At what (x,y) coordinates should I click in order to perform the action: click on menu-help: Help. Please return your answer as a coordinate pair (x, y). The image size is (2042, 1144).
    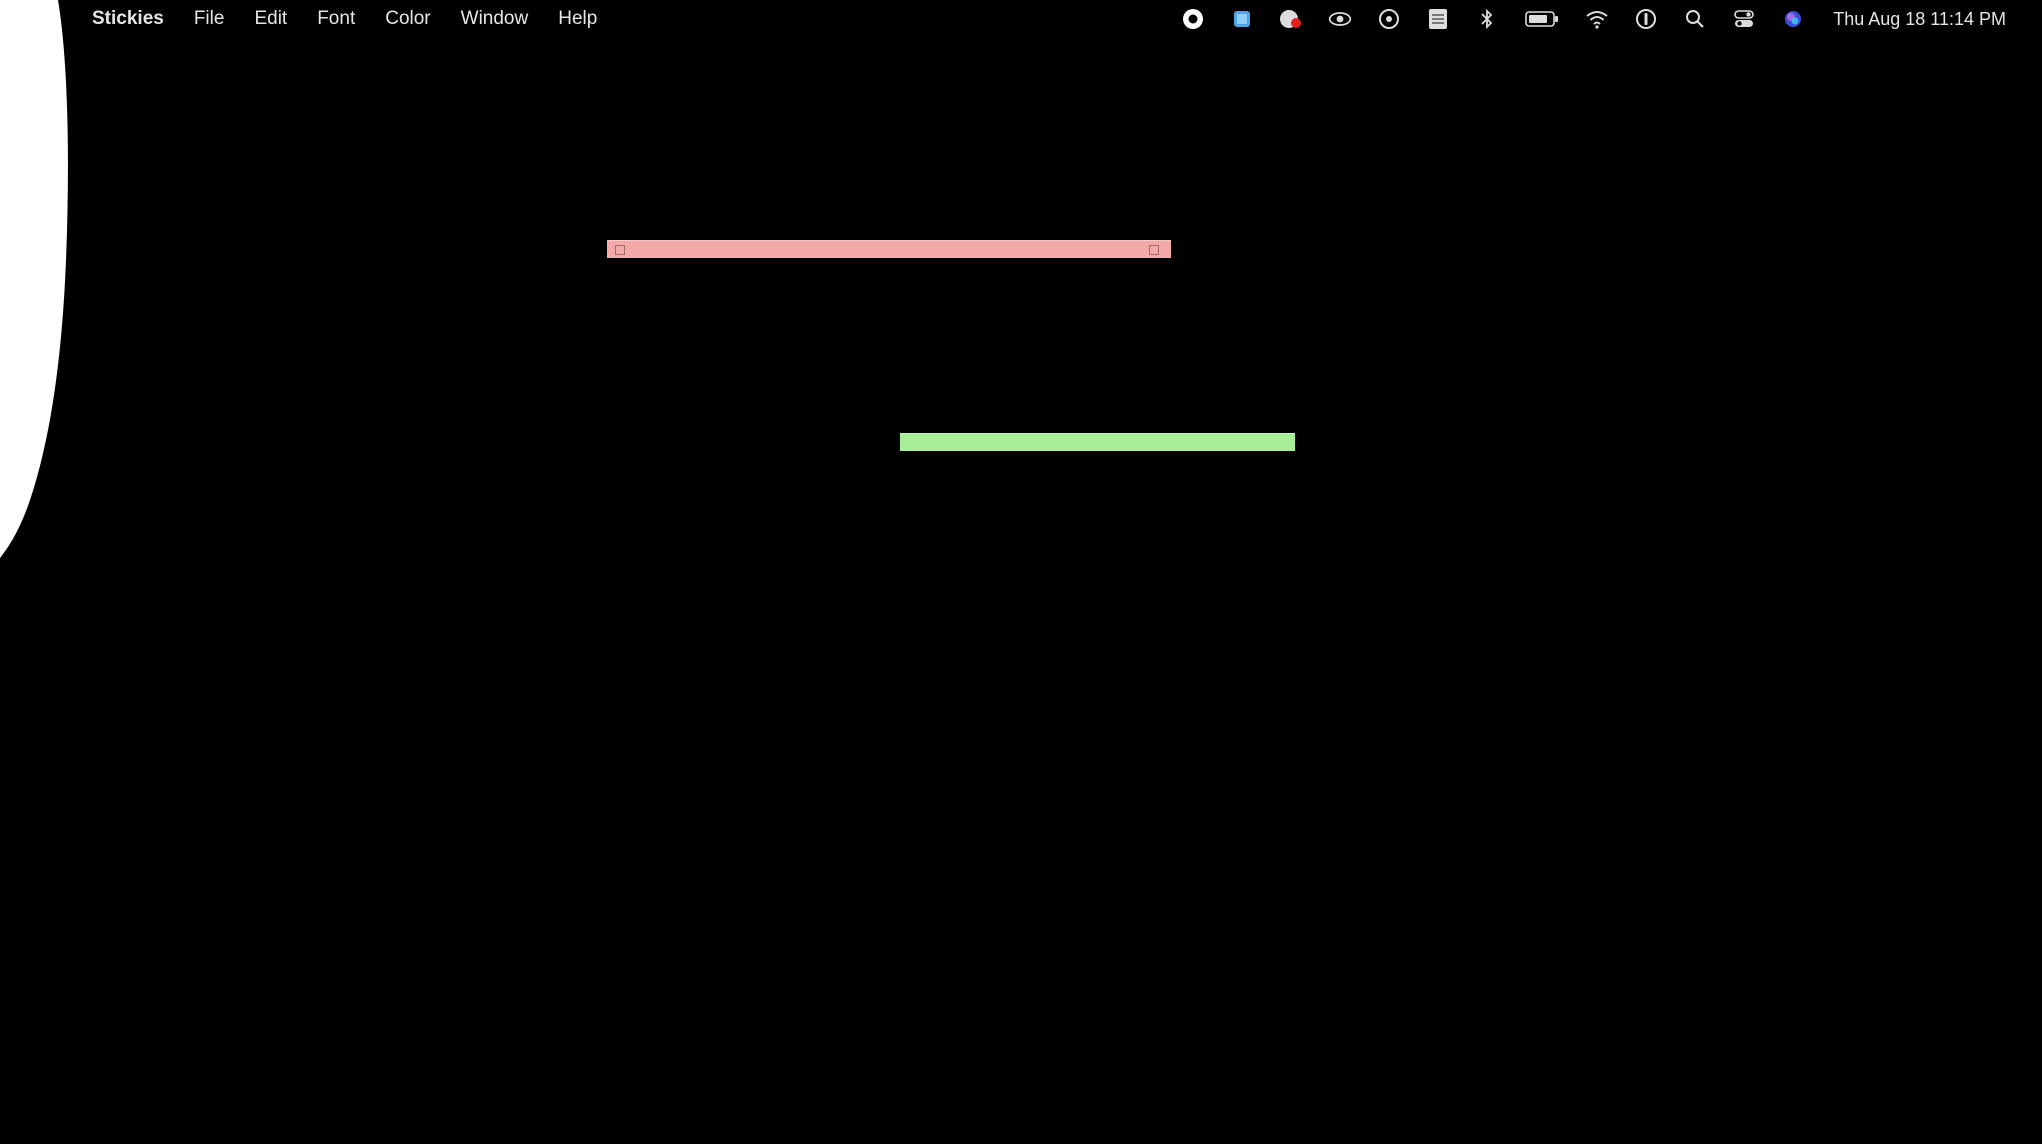
    Looking at the image, I should click on (577, 19).